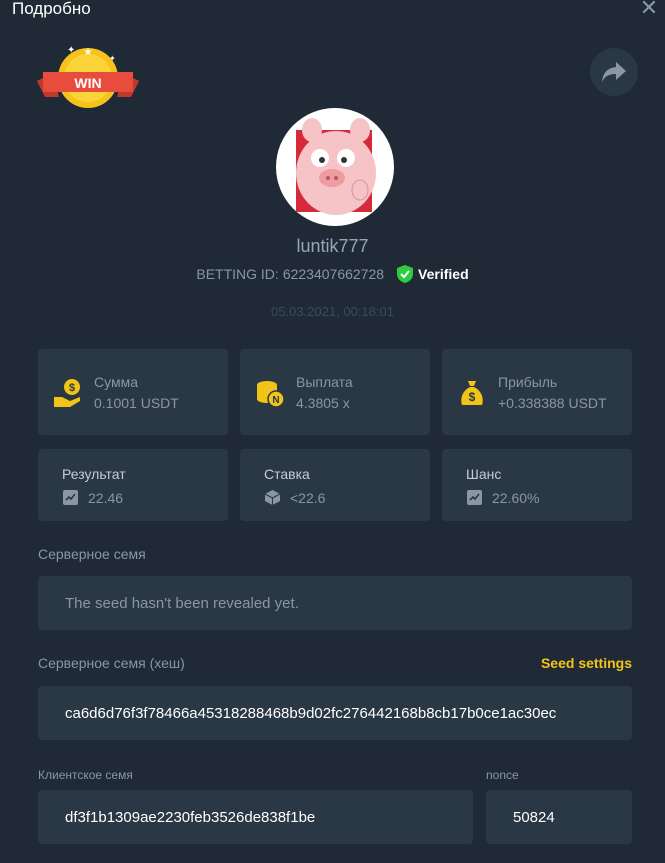 Image resolution: width=665 pixels, height=863 pixels. What do you see at coordinates (323, 403) in the screenshot?
I see `stat-value: 4.3805 x` at bounding box center [323, 403].